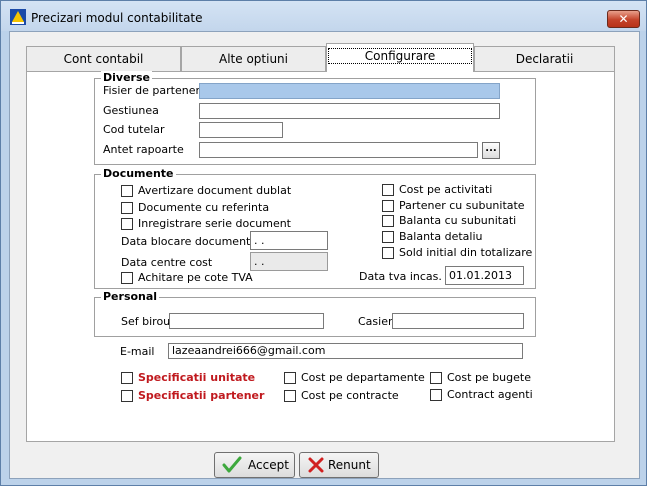 Image resolution: width=647 pixels, height=486 pixels. I want to click on tab-declaratii: Declaratii, so click(544, 58).